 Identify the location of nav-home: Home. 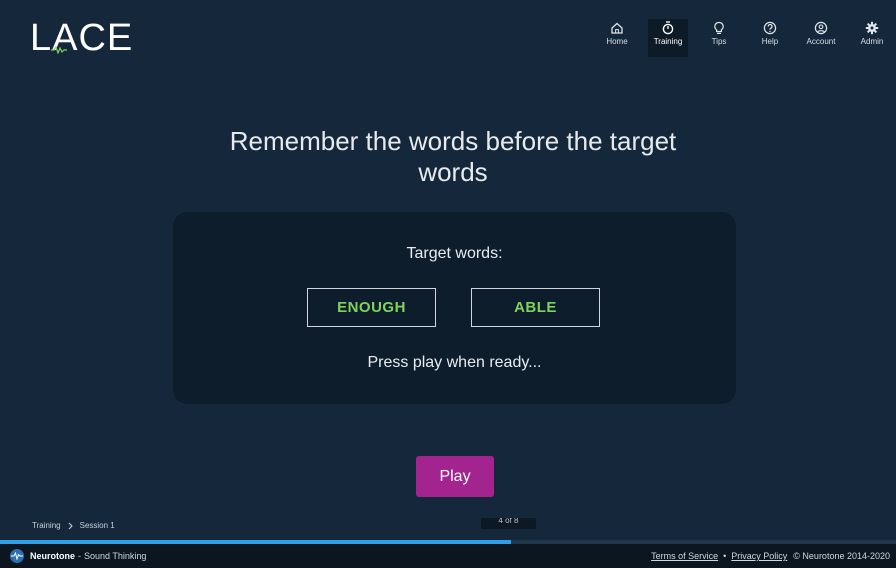
(617, 38).